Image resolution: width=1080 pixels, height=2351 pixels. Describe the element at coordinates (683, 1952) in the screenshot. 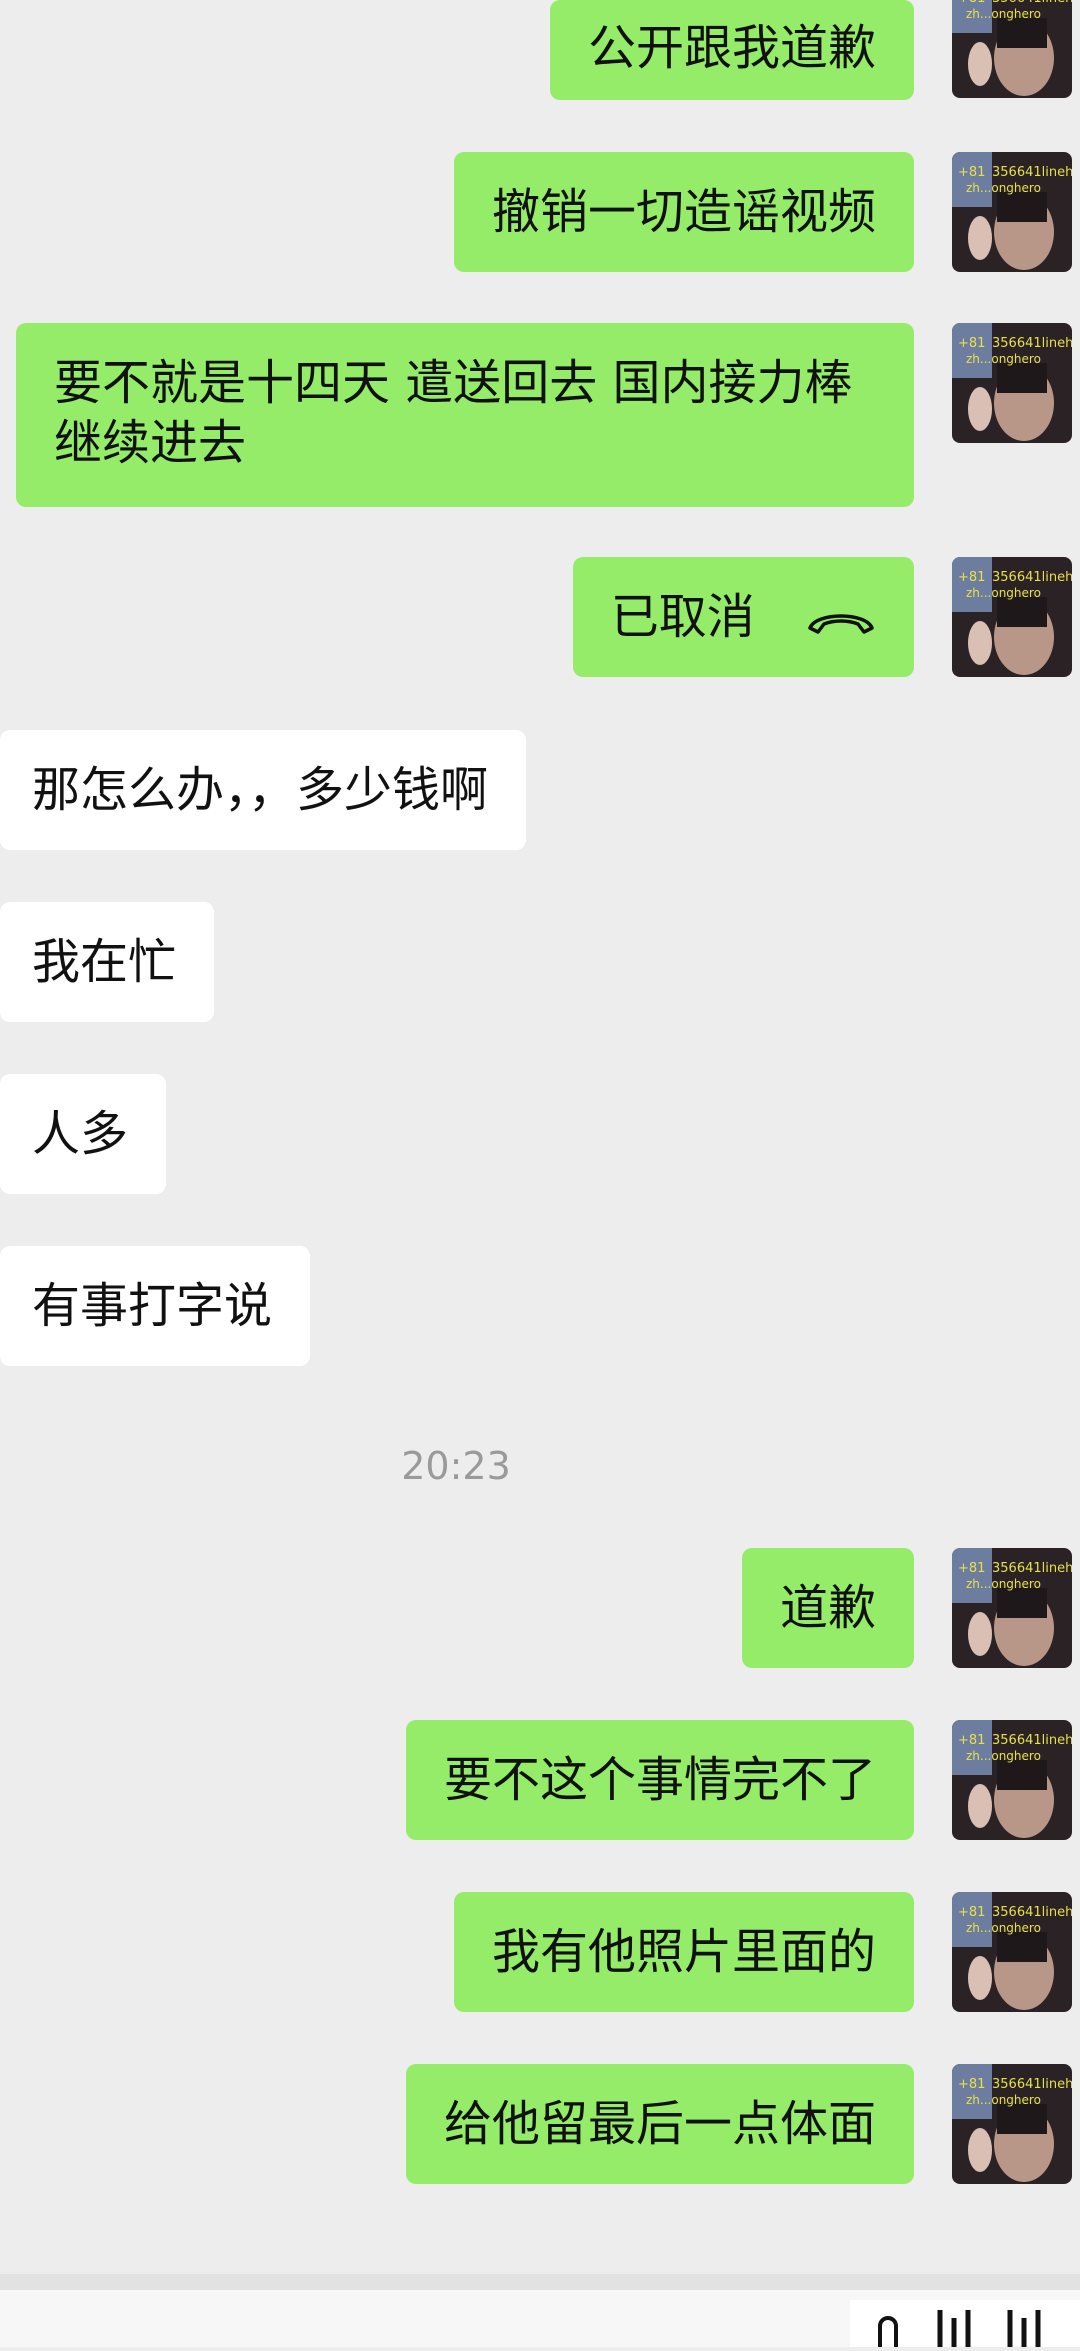

I see `outgoing-message: 我有他照片里面的` at that location.